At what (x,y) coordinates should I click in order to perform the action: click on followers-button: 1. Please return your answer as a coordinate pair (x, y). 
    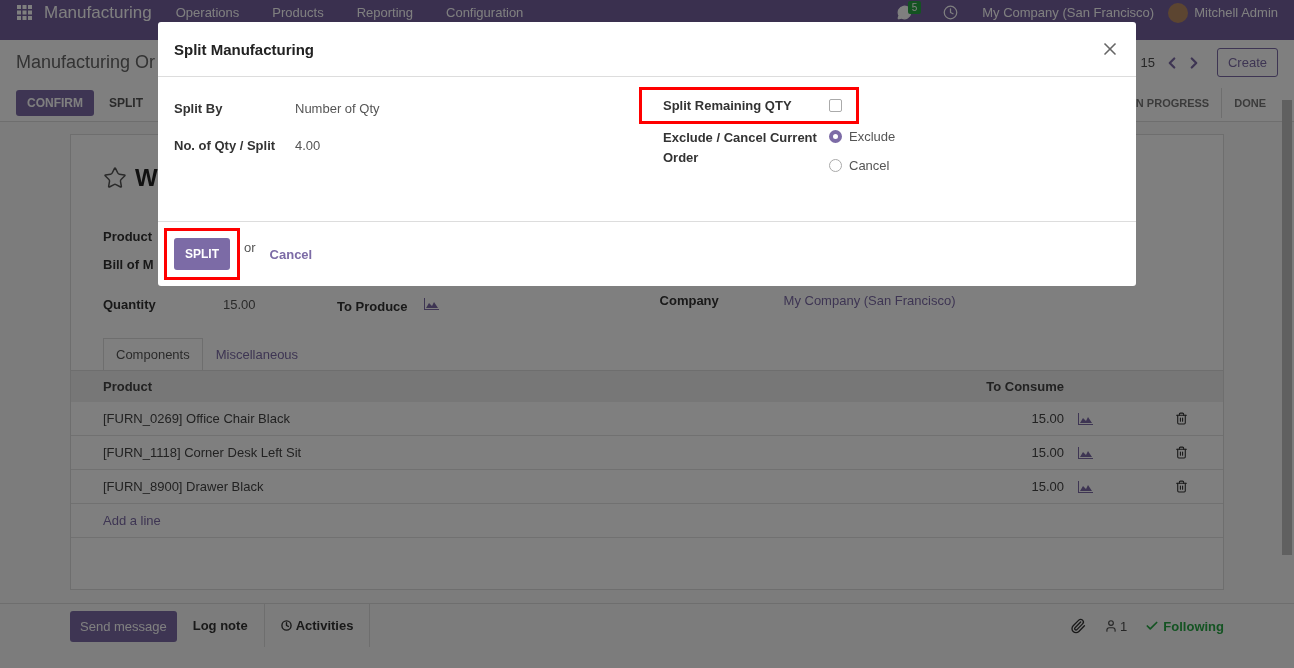
    Looking at the image, I should click on (1116, 626).